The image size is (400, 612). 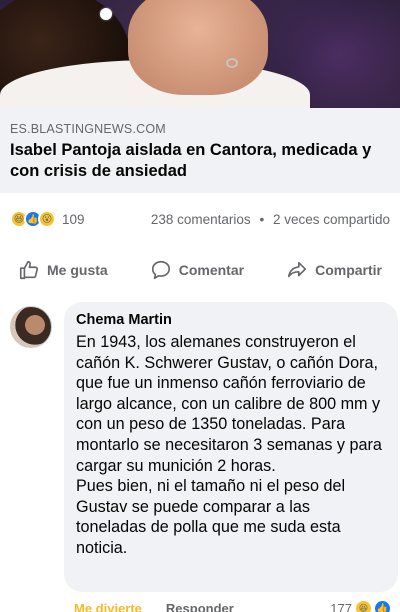 What do you see at coordinates (382, 606) in the screenshot?
I see `like-reaction-icon: 👍` at bounding box center [382, 606].